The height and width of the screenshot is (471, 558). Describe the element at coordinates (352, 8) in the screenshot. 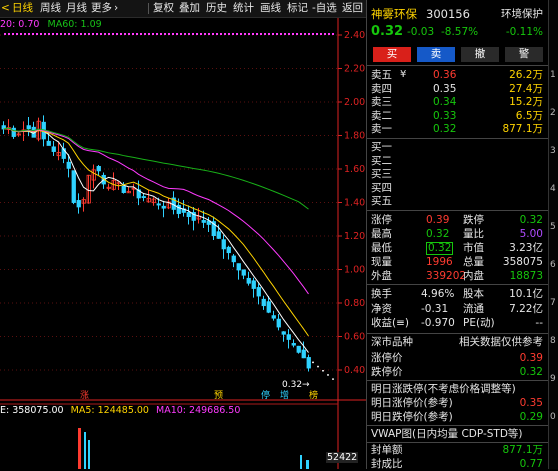

I see `back-button: 返回` at that location.